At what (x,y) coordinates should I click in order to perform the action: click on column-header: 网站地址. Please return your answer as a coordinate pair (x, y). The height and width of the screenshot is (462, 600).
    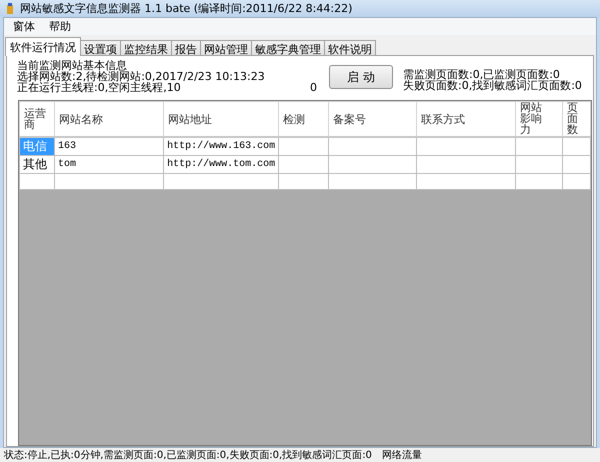
    Looking at the image, I should click on (190, 119).